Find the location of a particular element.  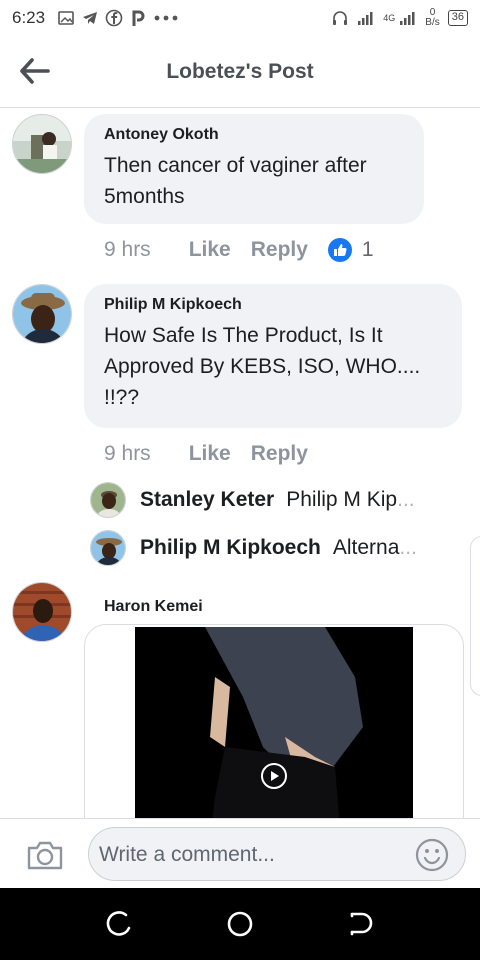

net-speed-unit: B/s is located at coordinates (432, 22).